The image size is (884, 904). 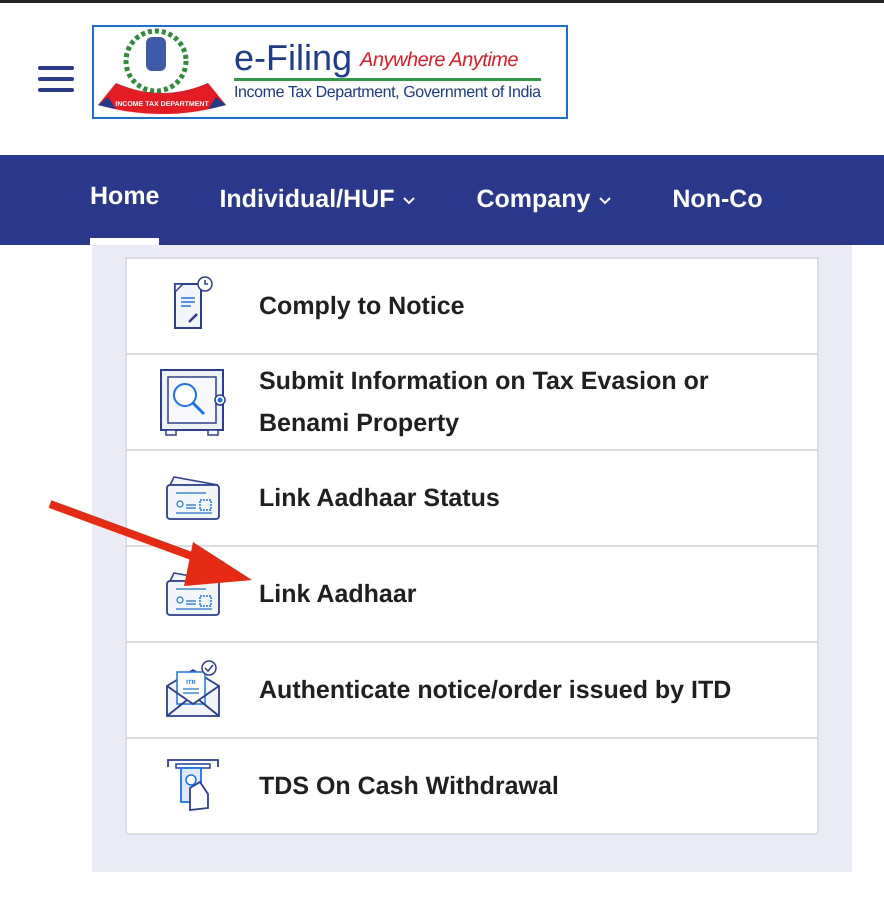 I want to click on safe-search-icon, so click(x=193, y=402).